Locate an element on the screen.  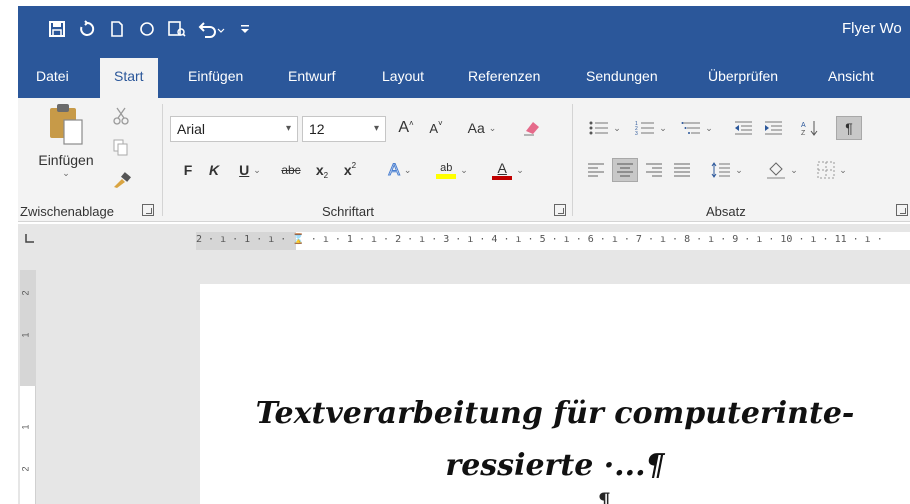
brush-icon is located at coordinates (122, 180).